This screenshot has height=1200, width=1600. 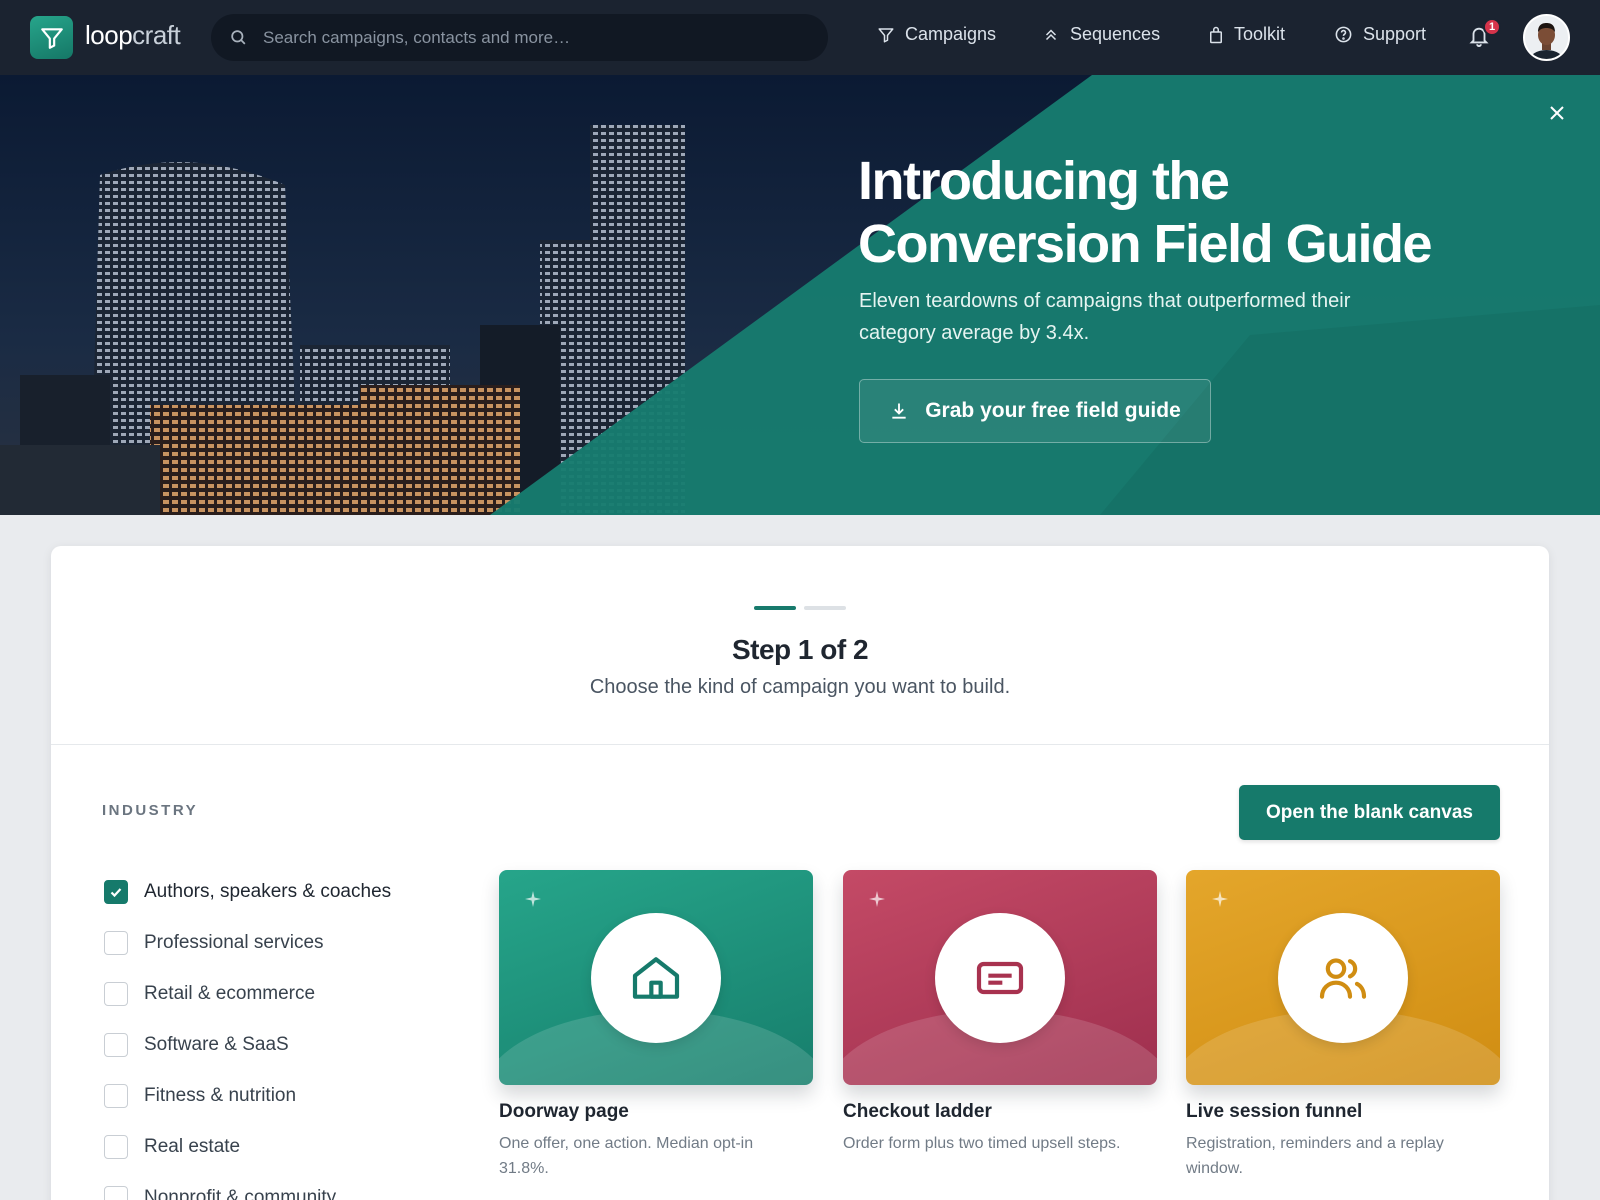 I want to click on hero-title: Introducing the Conversion Field Guide, so click(x=1145, y=212).